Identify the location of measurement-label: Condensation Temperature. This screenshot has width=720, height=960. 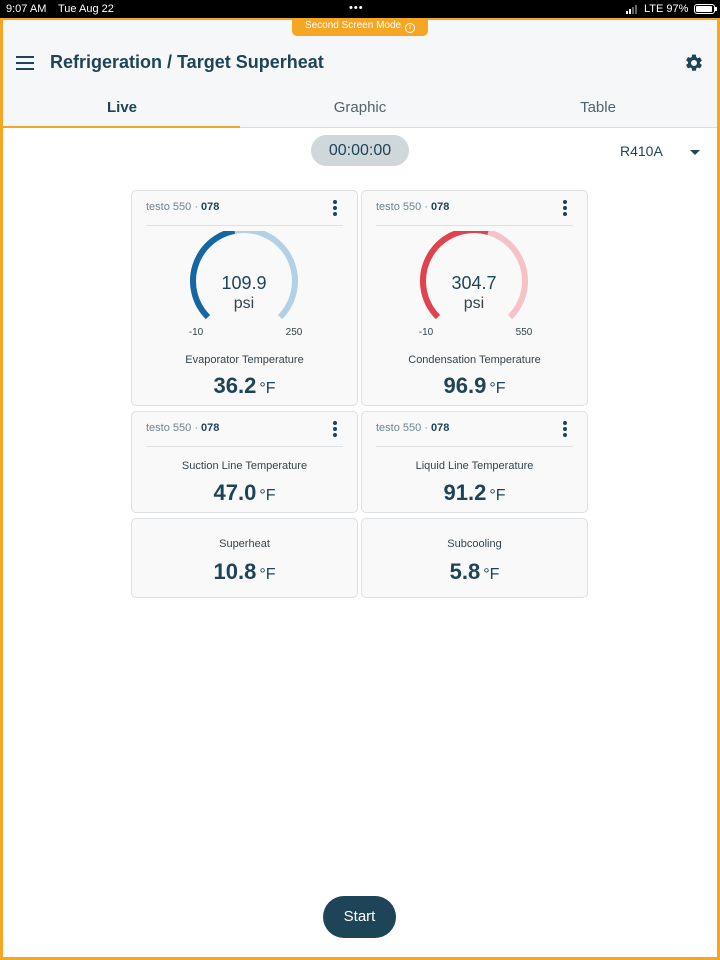
(474, 360).